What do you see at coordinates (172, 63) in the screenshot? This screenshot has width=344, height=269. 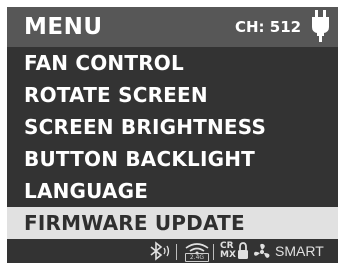 I see `menu-item-fan-control: FAN CONTROL` at bounding box center [172, 63].